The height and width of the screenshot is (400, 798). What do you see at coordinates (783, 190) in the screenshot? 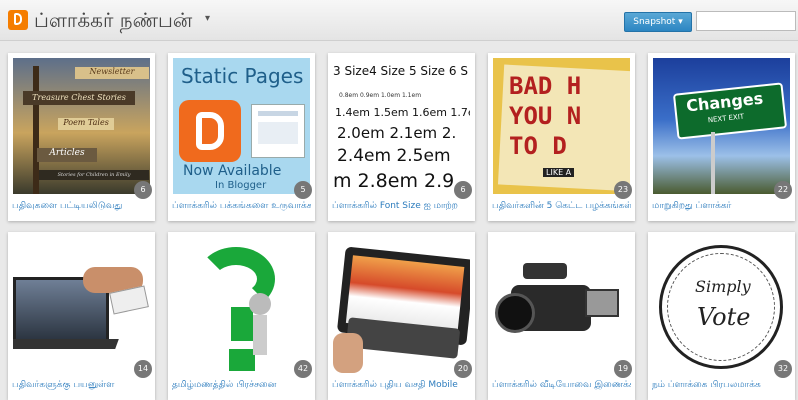
I see `comment-count-badge: 22` at bounding box center [783, 190].